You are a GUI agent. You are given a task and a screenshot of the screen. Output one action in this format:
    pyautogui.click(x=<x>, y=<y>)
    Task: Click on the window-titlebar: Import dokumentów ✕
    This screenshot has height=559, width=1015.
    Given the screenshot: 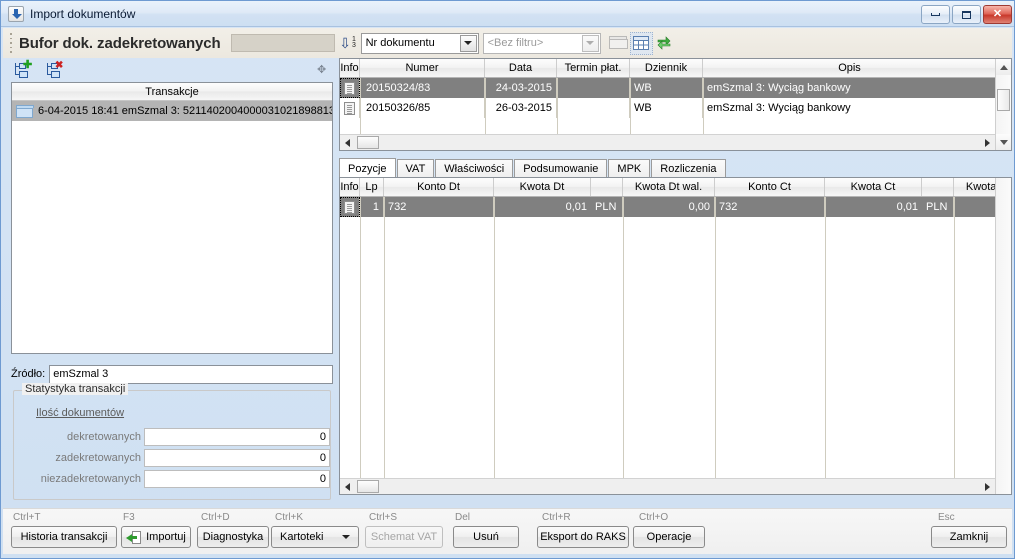 What is the action you would take?
    pyautogui.click(x=507, y=14)
    